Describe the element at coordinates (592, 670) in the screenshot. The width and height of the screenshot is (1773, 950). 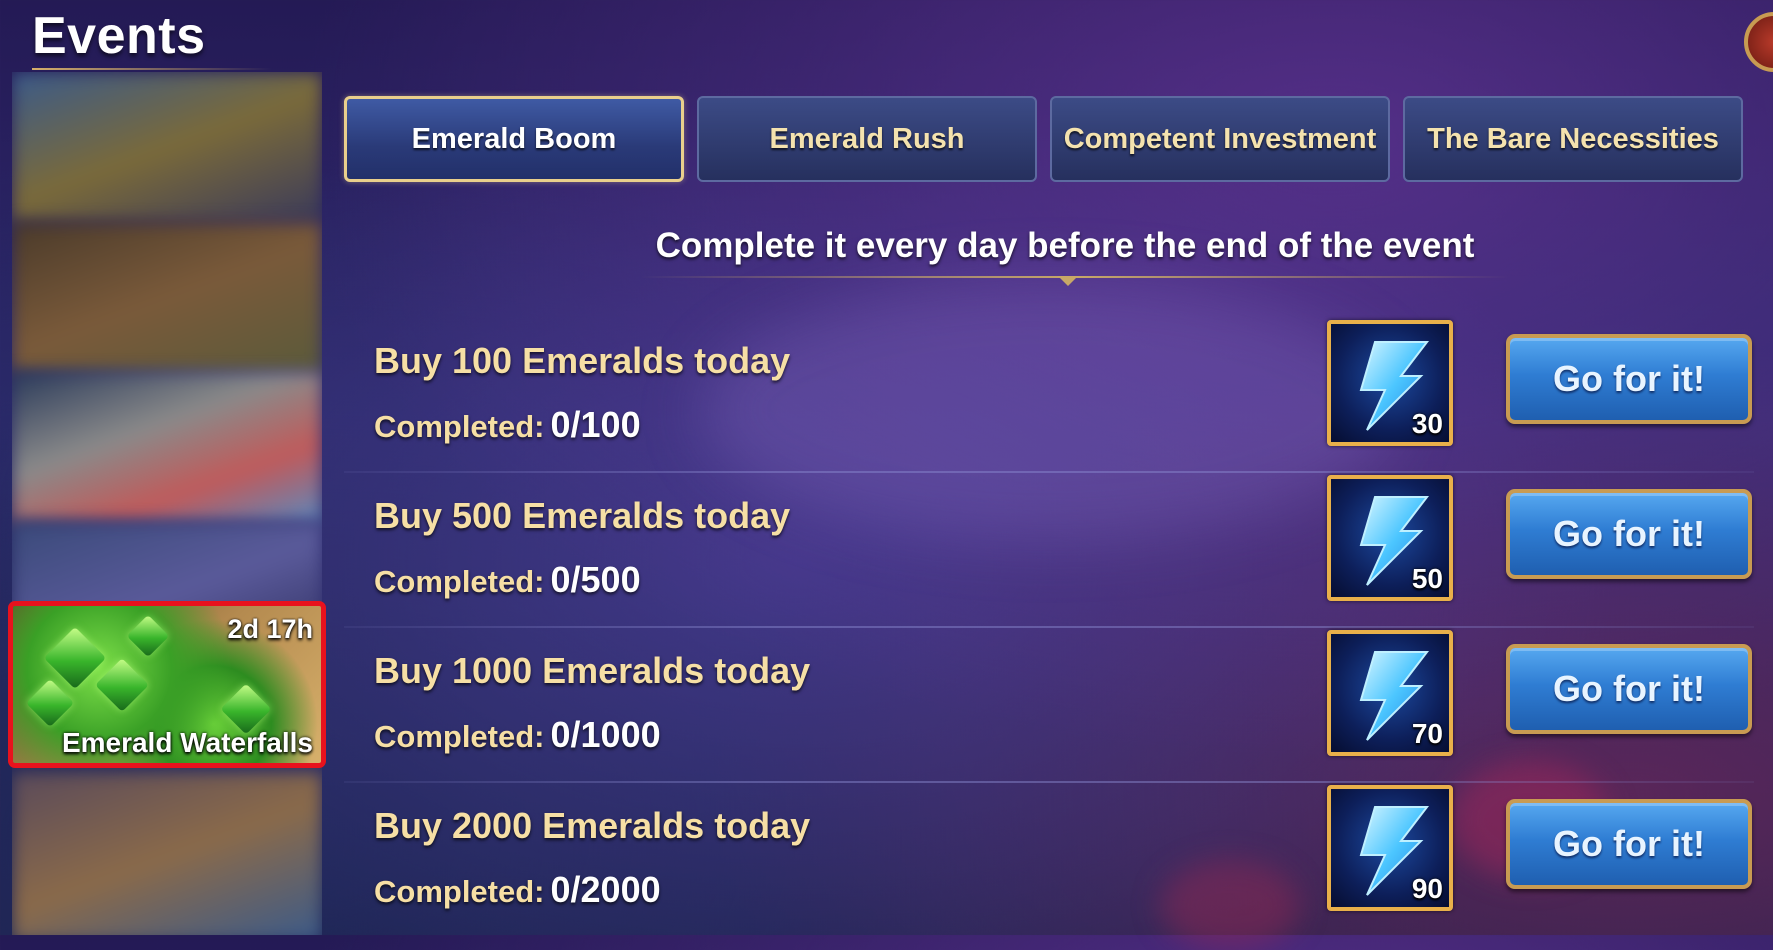
I see `task-title: Buy 1000 Emeralds today` at that location.